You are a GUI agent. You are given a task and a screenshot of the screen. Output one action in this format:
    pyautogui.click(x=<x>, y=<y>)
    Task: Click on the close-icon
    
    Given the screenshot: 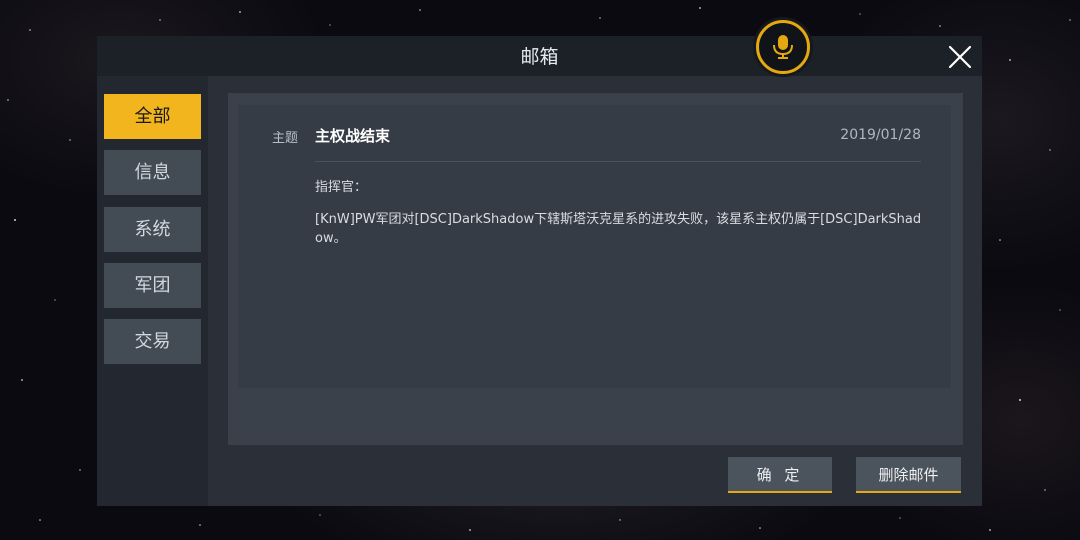 What is the action you would take?
    pyautogui.click(x=960, y=57)
    